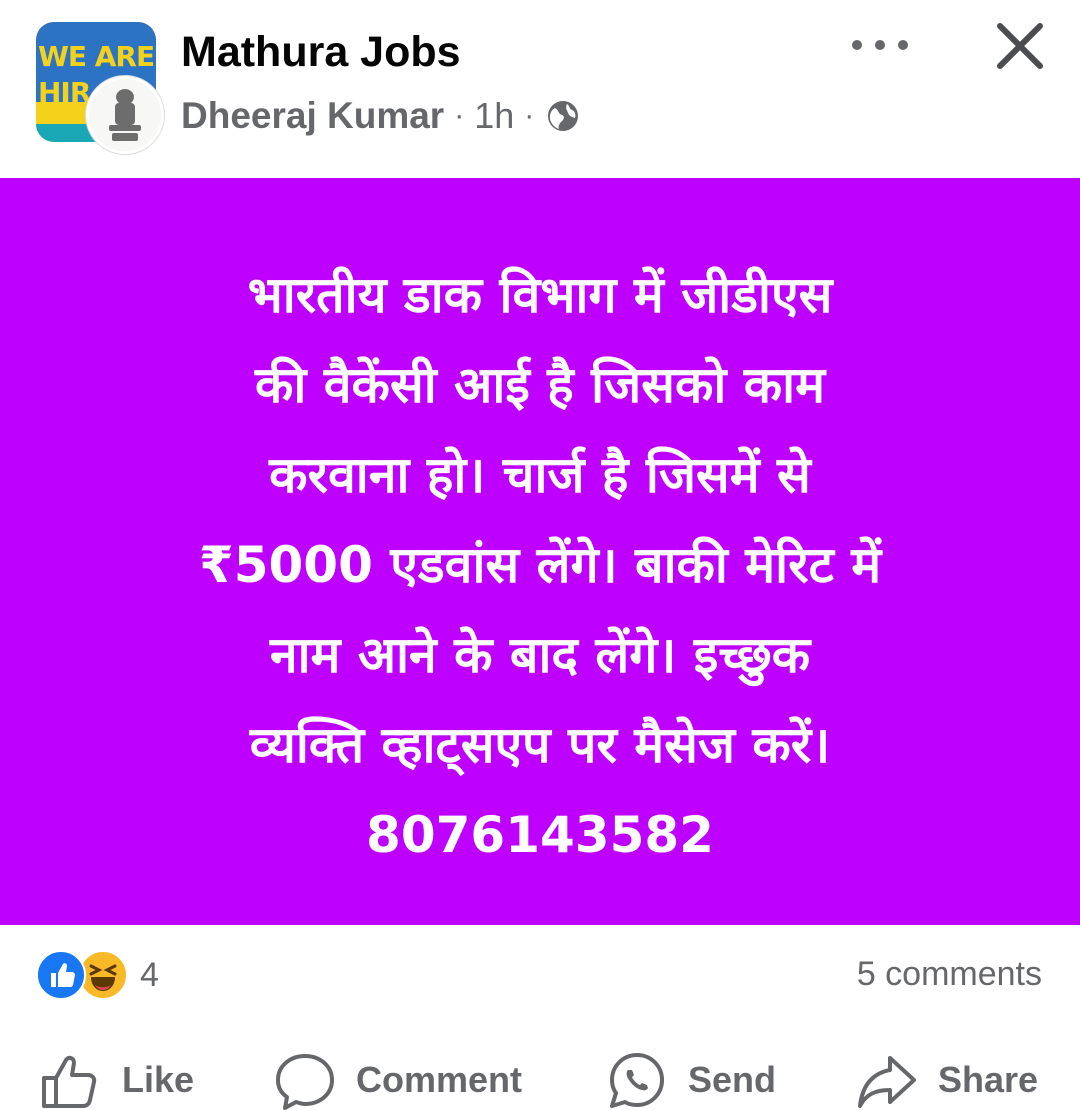  What do you see at coordinates (494, 116) in the screenshot?
I see `post-time: 1h` at bounding box center [494, 116].